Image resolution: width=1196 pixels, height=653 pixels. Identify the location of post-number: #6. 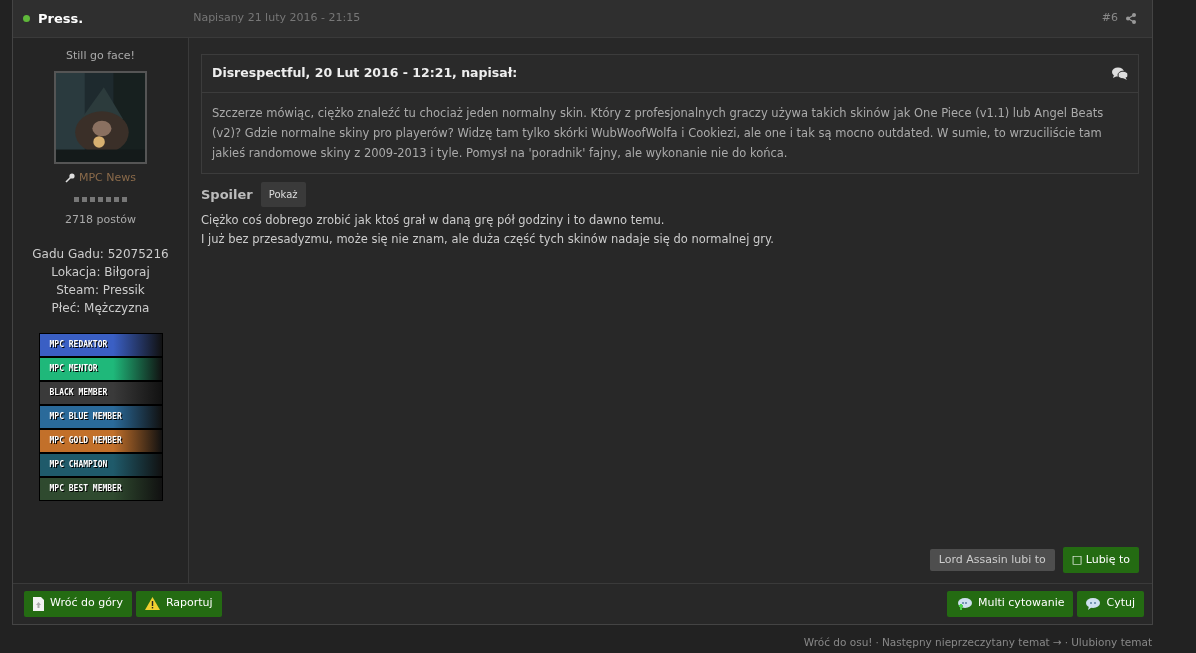
(1109, 18).